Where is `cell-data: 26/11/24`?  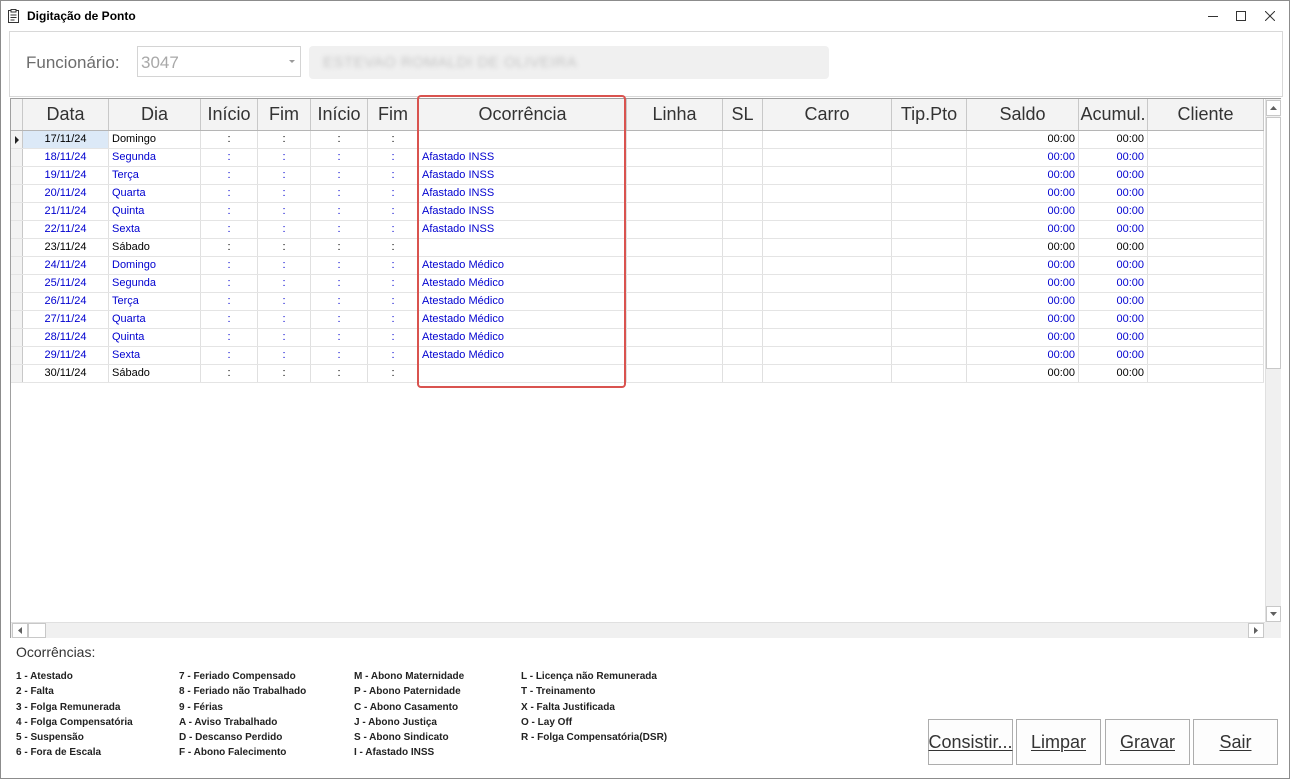 cell-data: 26/11/24 is located at coordinates (66, 301).